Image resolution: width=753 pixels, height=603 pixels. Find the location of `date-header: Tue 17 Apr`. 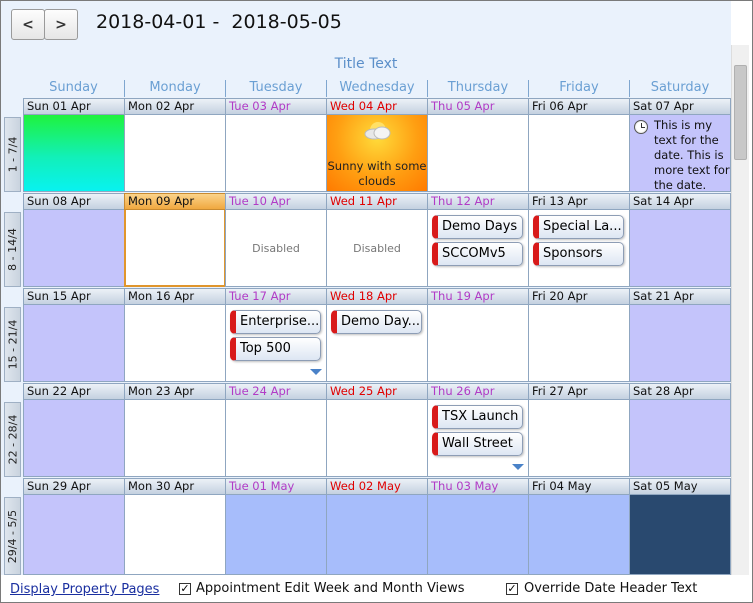

date-header: Tue 17 Apr is located at coordinates (276, 296).